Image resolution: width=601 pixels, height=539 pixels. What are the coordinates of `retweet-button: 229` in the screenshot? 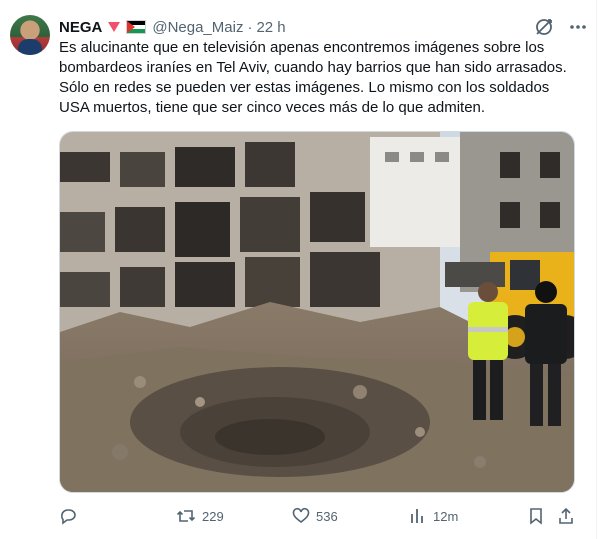 It's located at (200, 516).